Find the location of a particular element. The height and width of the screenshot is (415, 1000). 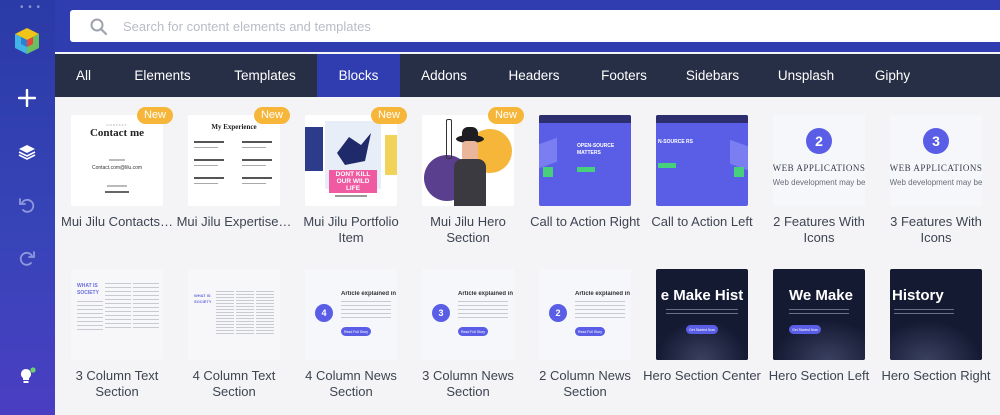

thumb-heading: Contact me is located at coordinates (117, 133).